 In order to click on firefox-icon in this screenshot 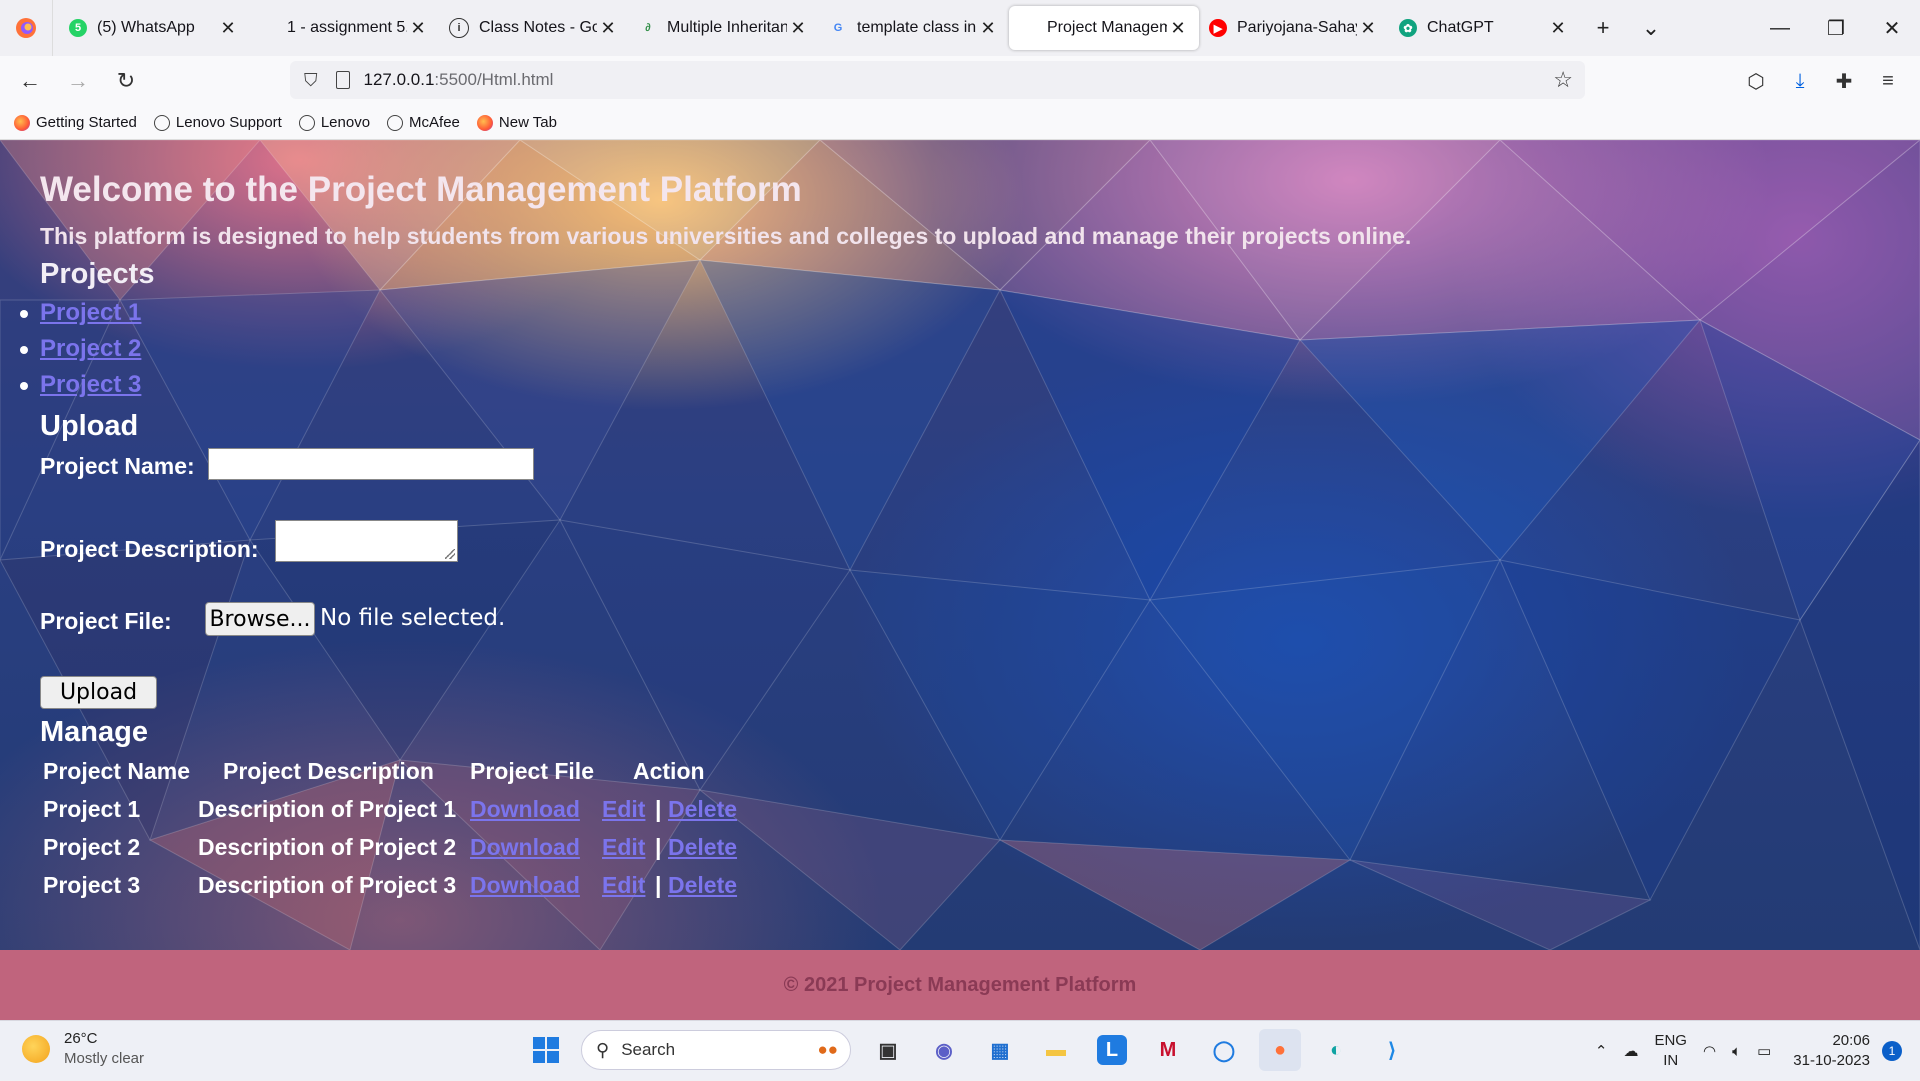, I will do `click(22, 122)`.